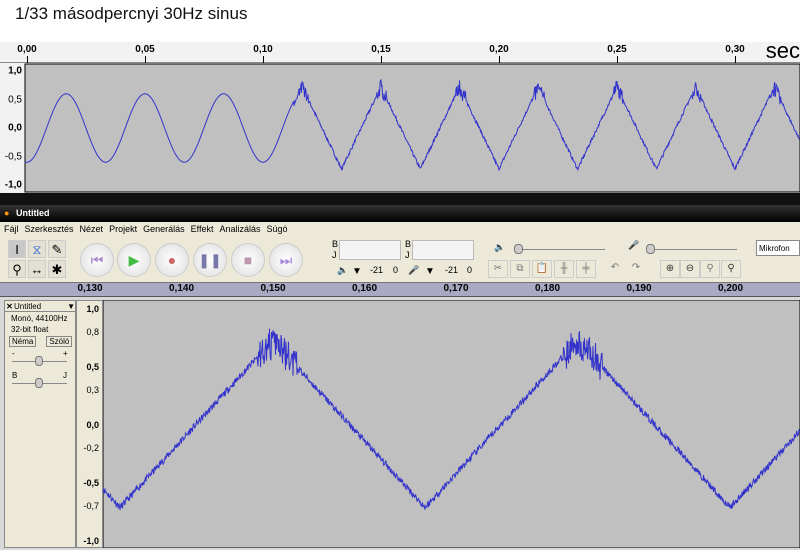  What do you see at coordinates (134, 260) in the screenshot?
I see `play-button: ▶` at bounding box center [134, 260].